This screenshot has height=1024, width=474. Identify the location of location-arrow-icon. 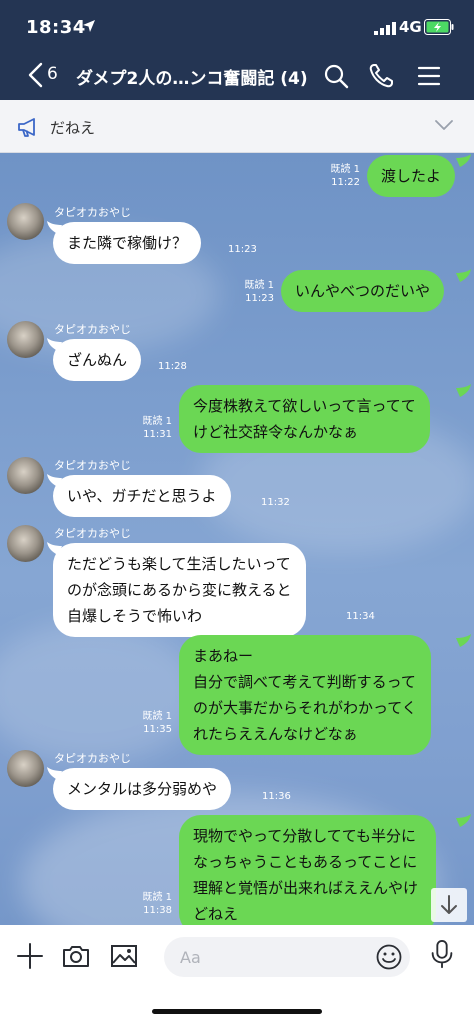
(89, 26).